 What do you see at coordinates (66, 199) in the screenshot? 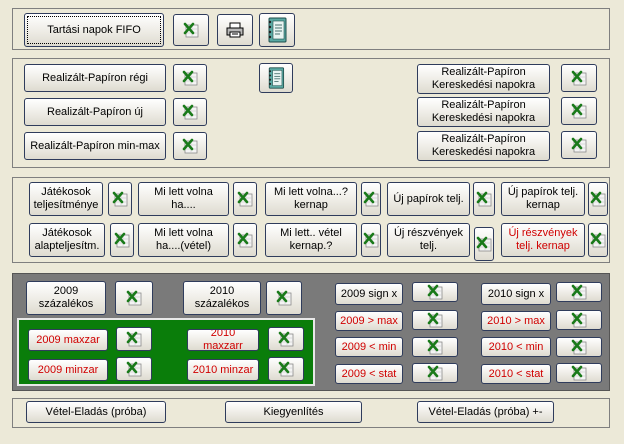
I see `jatekosok-teljesitmenye-button: Játékosok teljesítménye` at bounding box center [66, 199].